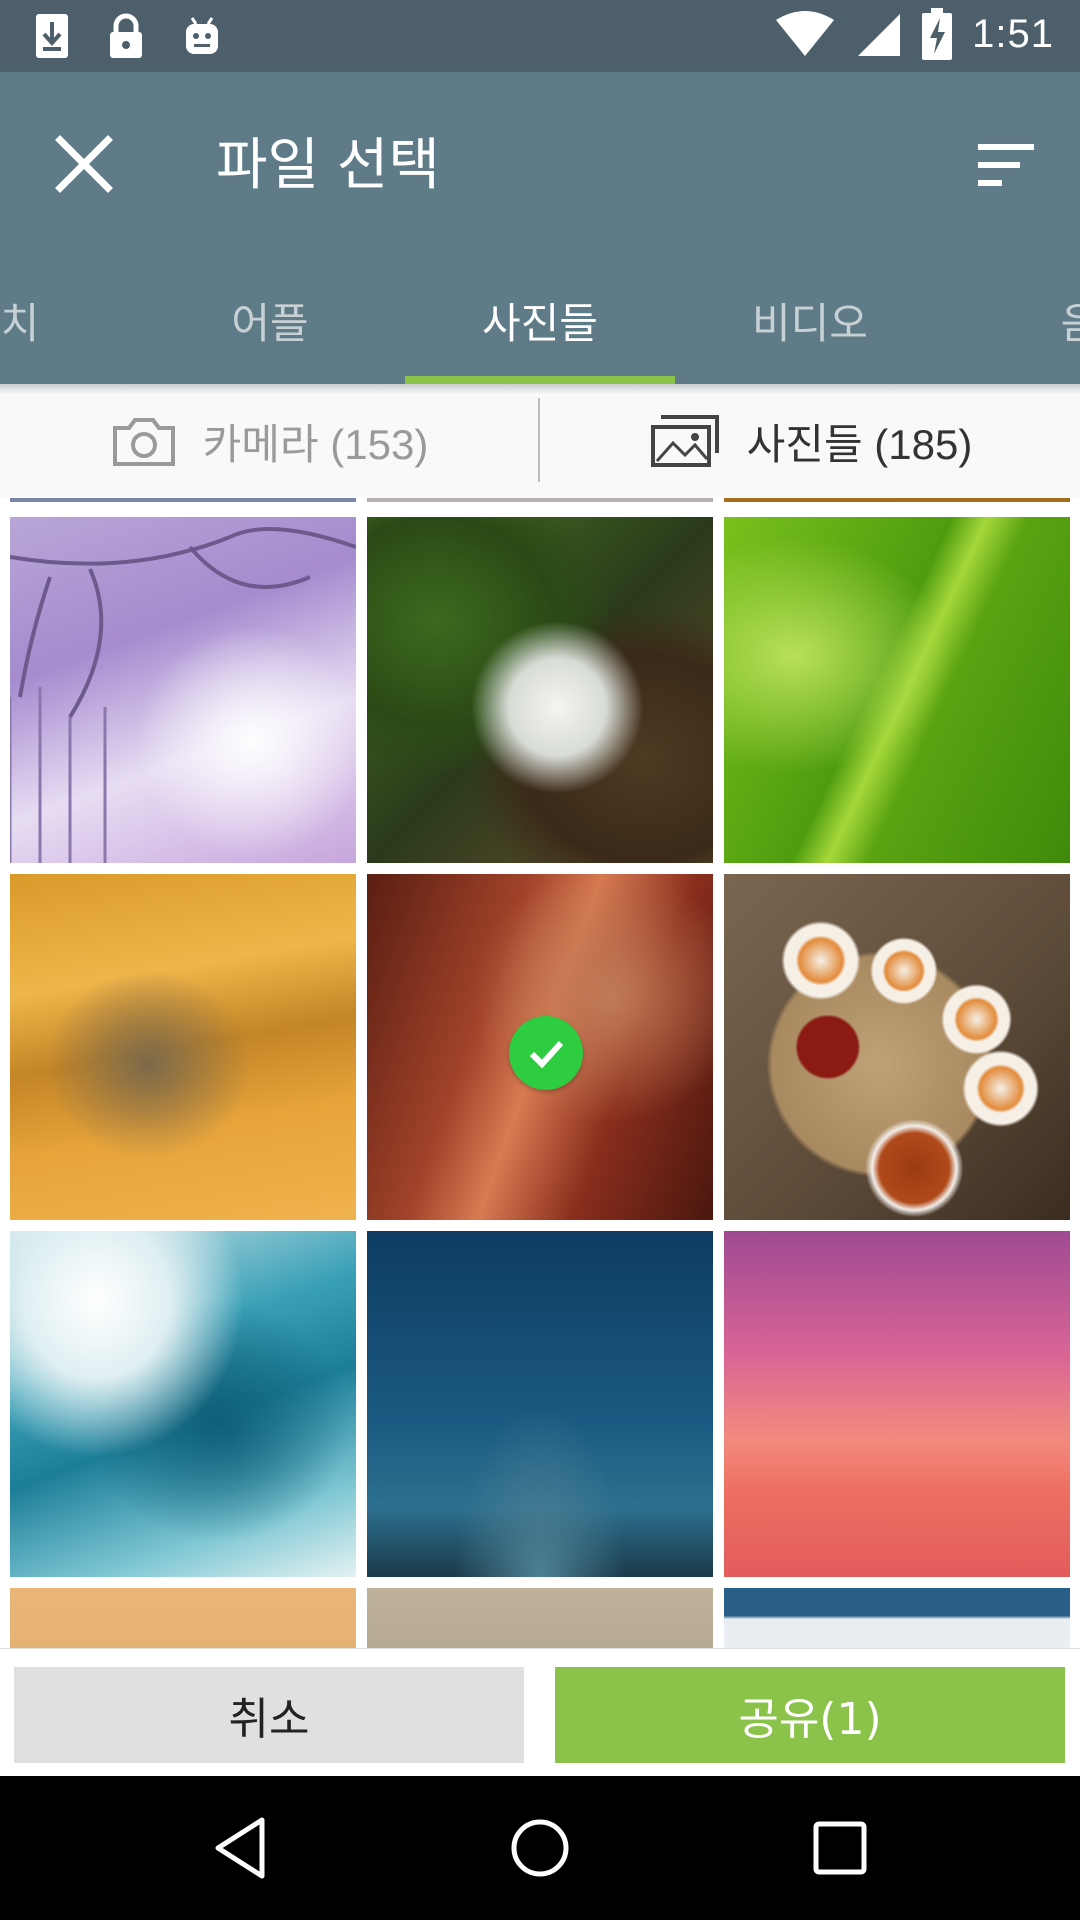  I want to click on close-button, so click(84, 164).